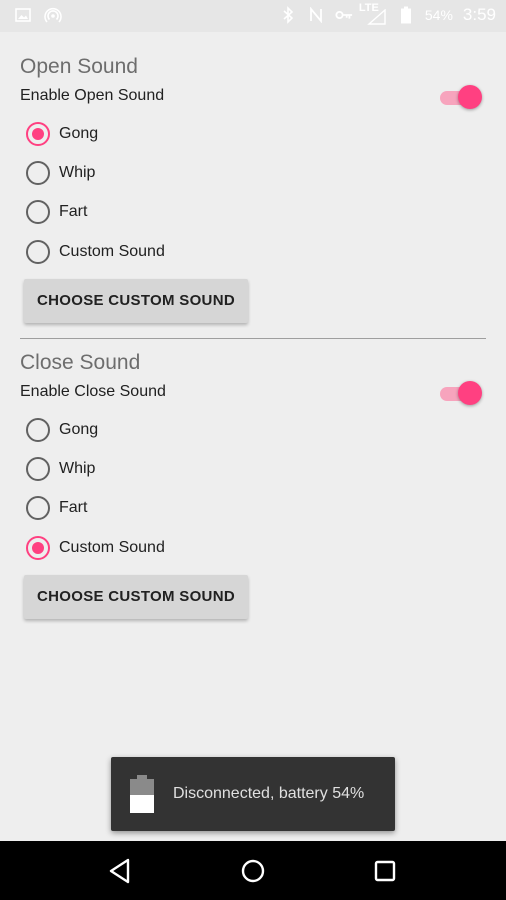  What do you see at coordinates (269, 793) in the screenshot?
I see `toast-message: Disconnected, battery 54%` at bounding box center [269, 793].